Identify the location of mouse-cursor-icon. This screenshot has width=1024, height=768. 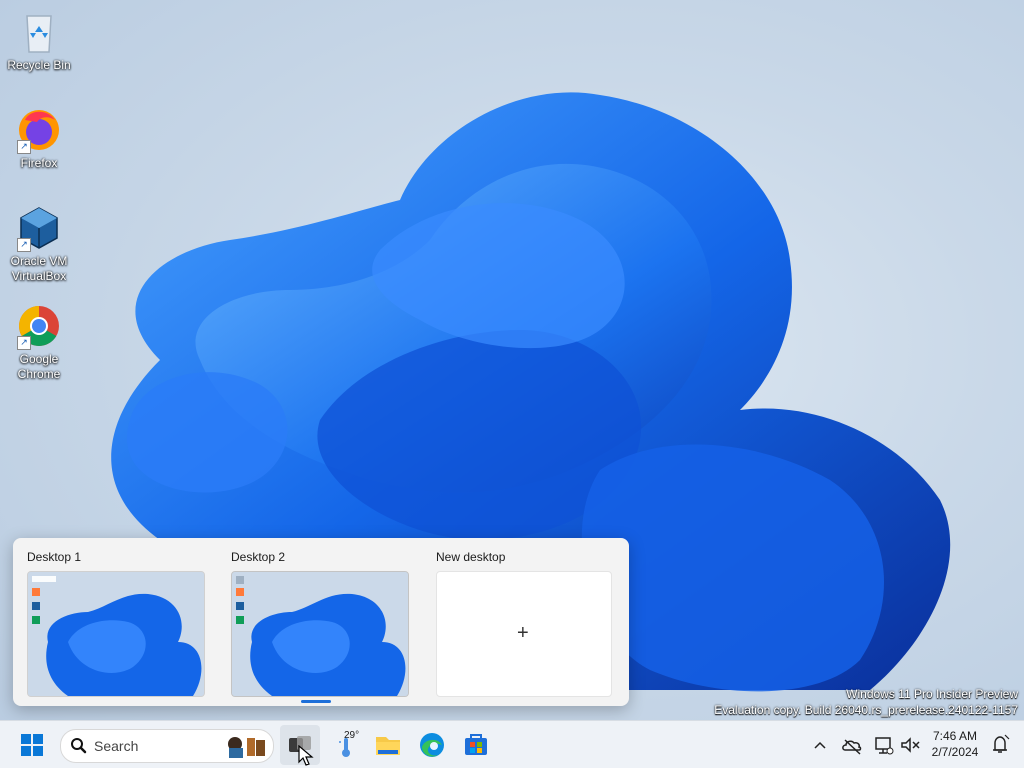
(306, 755).